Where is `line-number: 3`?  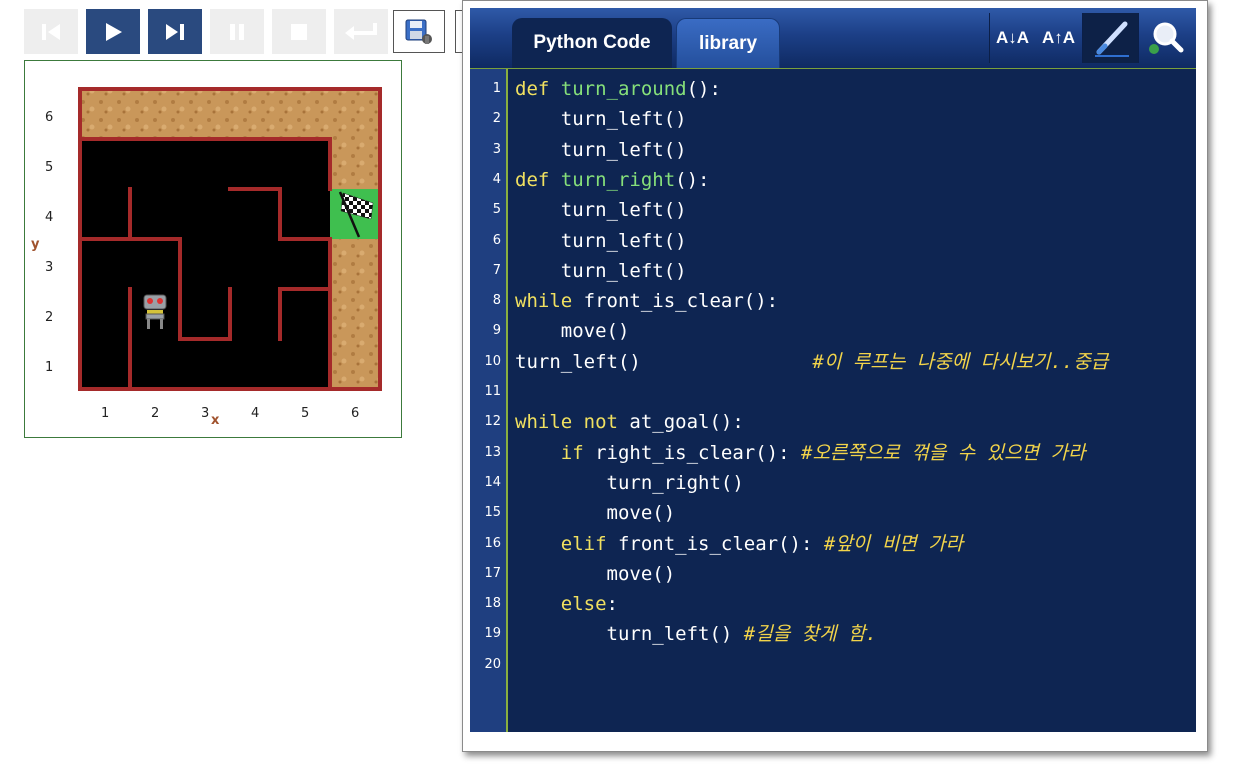 line-number: 3 is located at coordinates (496, 149).